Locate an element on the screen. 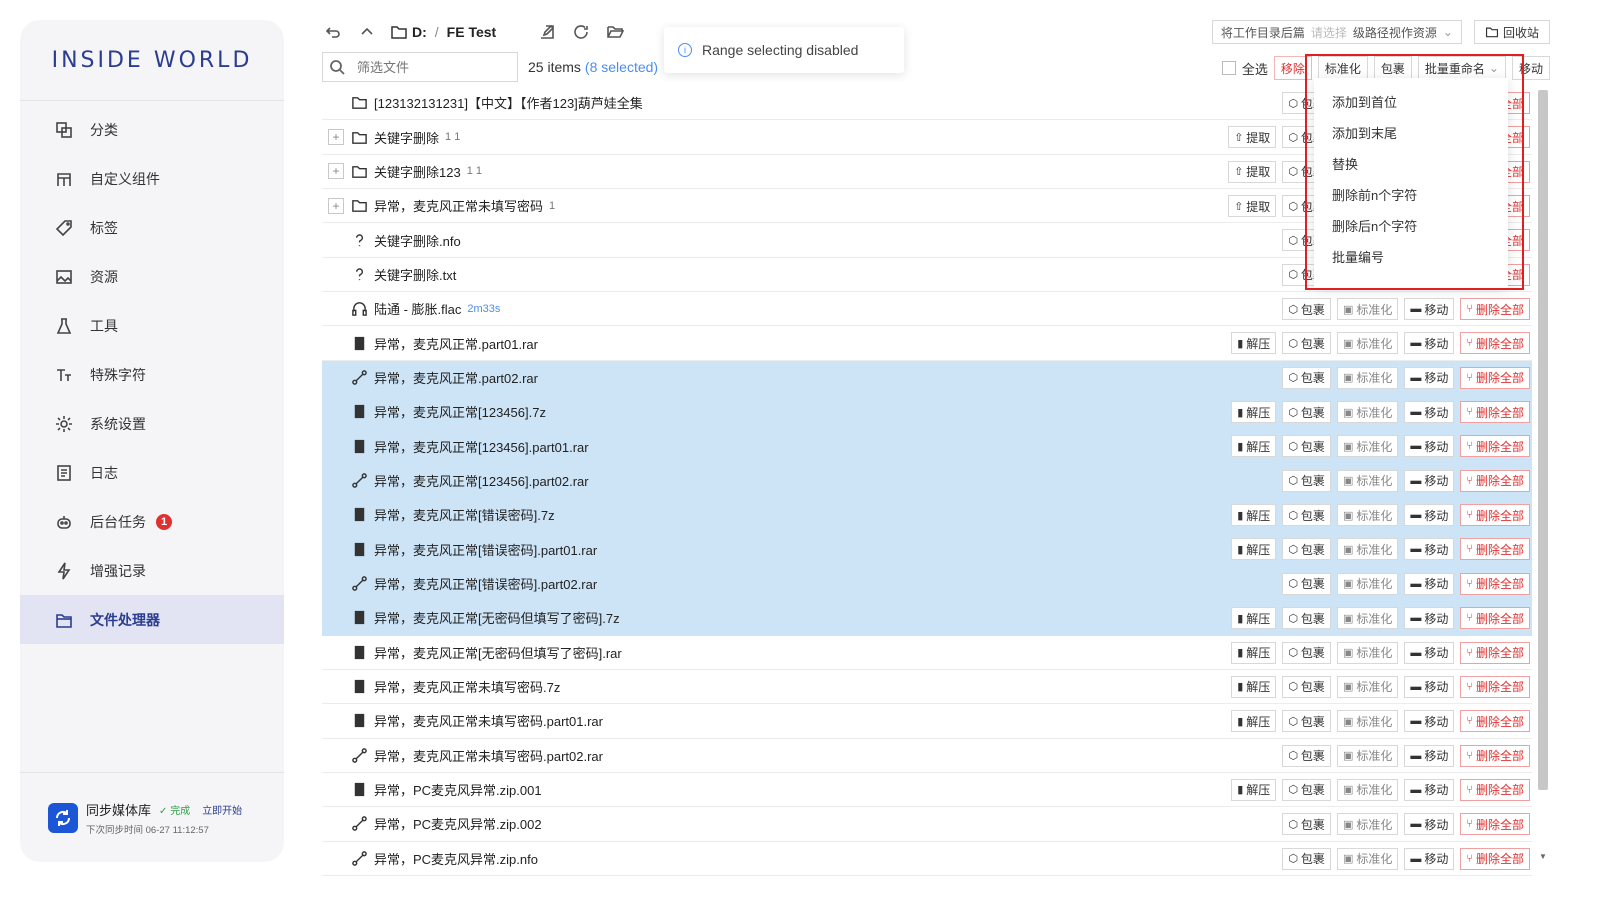 This screenshot has width=1600, height=900. sidebar-item-7: 日志 is located at coordinates (152, 472).